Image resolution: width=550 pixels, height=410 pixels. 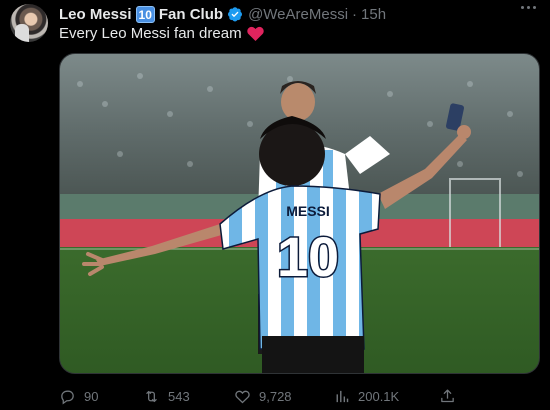 What do you see at coordinates (91, 396) in the screenshot?
I see `reply-count: 90` at bounding box center [91, 396].